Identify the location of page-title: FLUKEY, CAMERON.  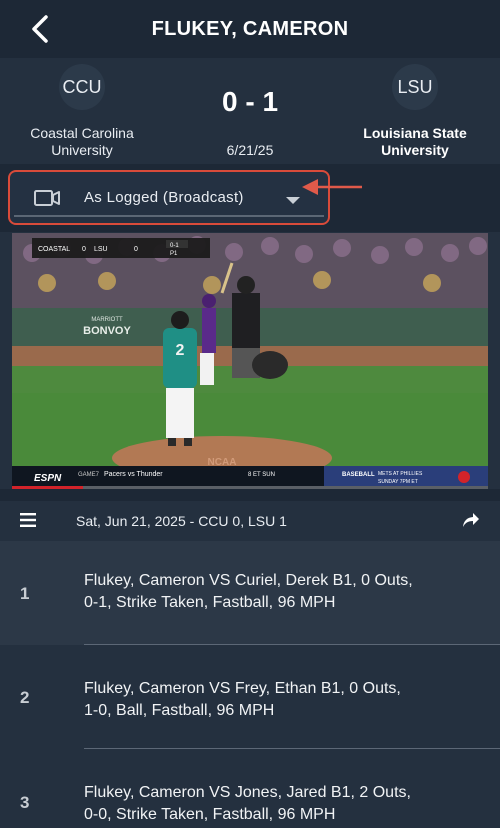
(250, 29).